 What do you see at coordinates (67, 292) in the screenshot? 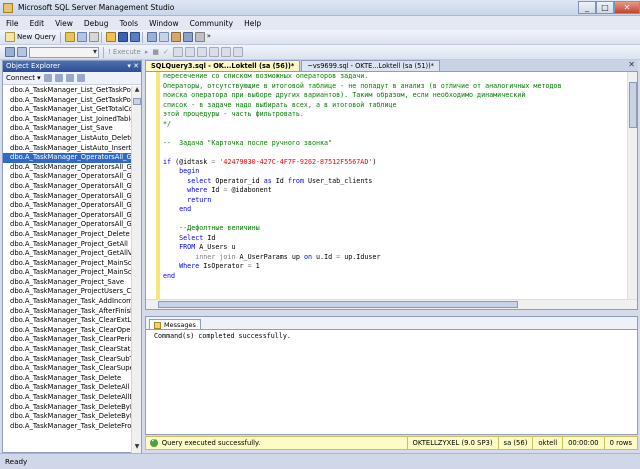
I see `tree-item: dbo.A_TaskManager_ProjectUsers_Clear` at bounding box center [67, 292].